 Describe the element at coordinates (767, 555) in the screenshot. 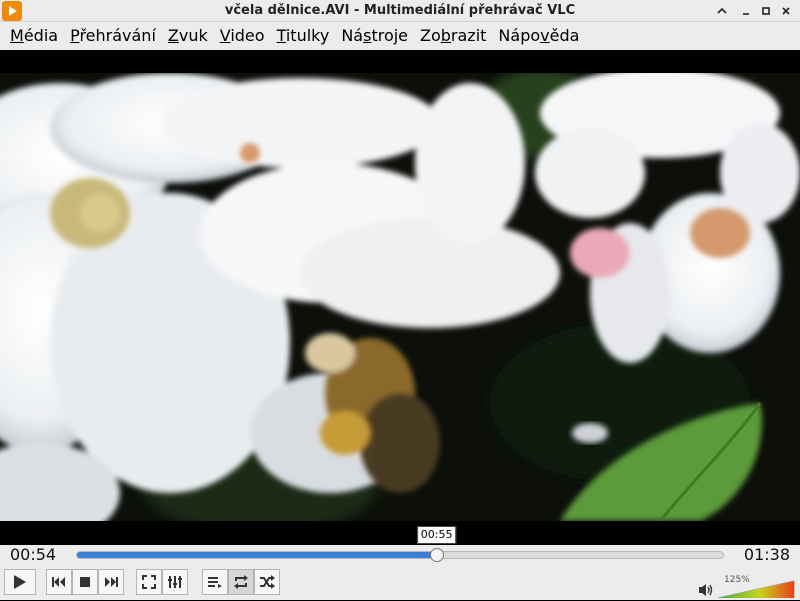

I see `total-time: 01:38` at that location.